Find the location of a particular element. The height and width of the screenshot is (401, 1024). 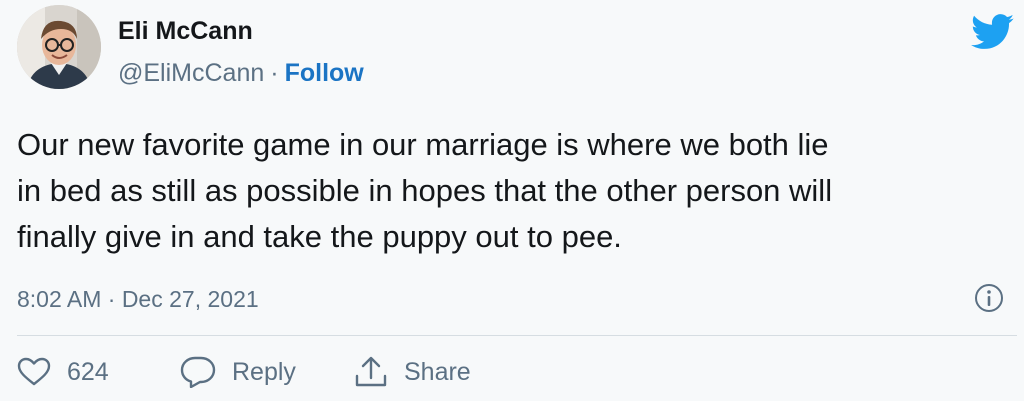

share-button: Share is located at coordinates (412, 372).